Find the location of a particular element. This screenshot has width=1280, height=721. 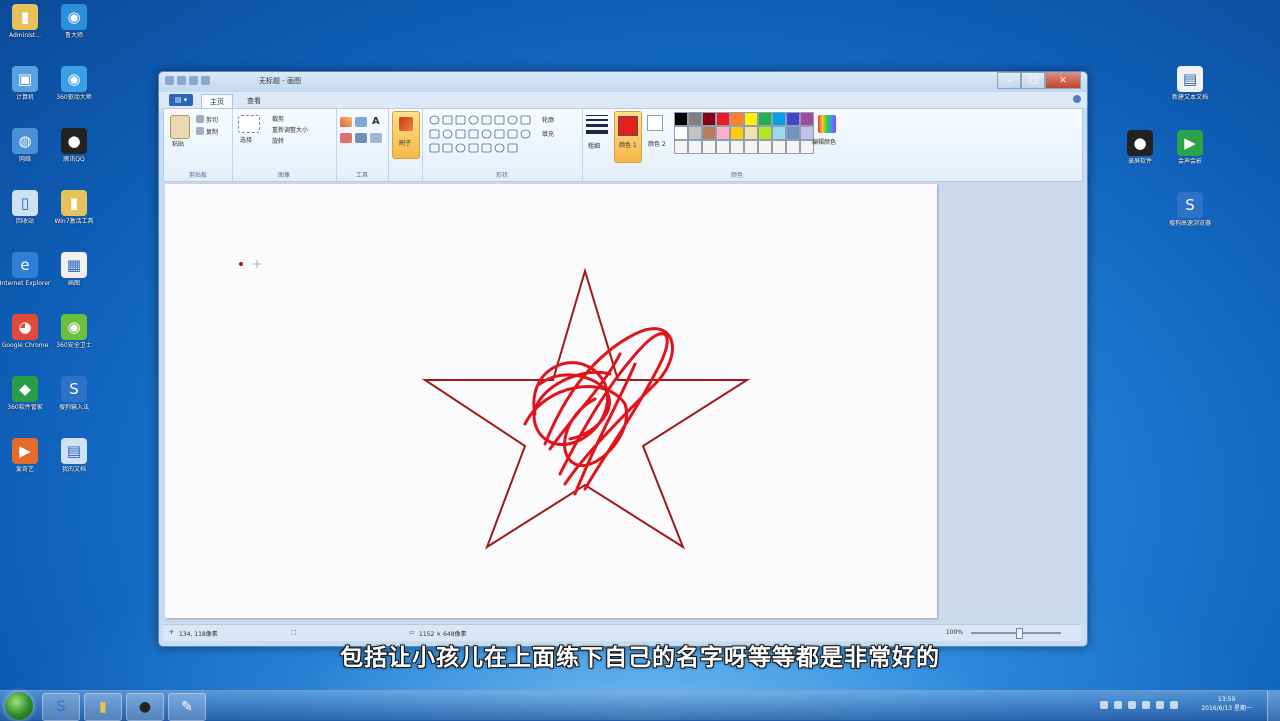

desktop-icon: ▯ 回收站 is located at coordinates (25, 207).